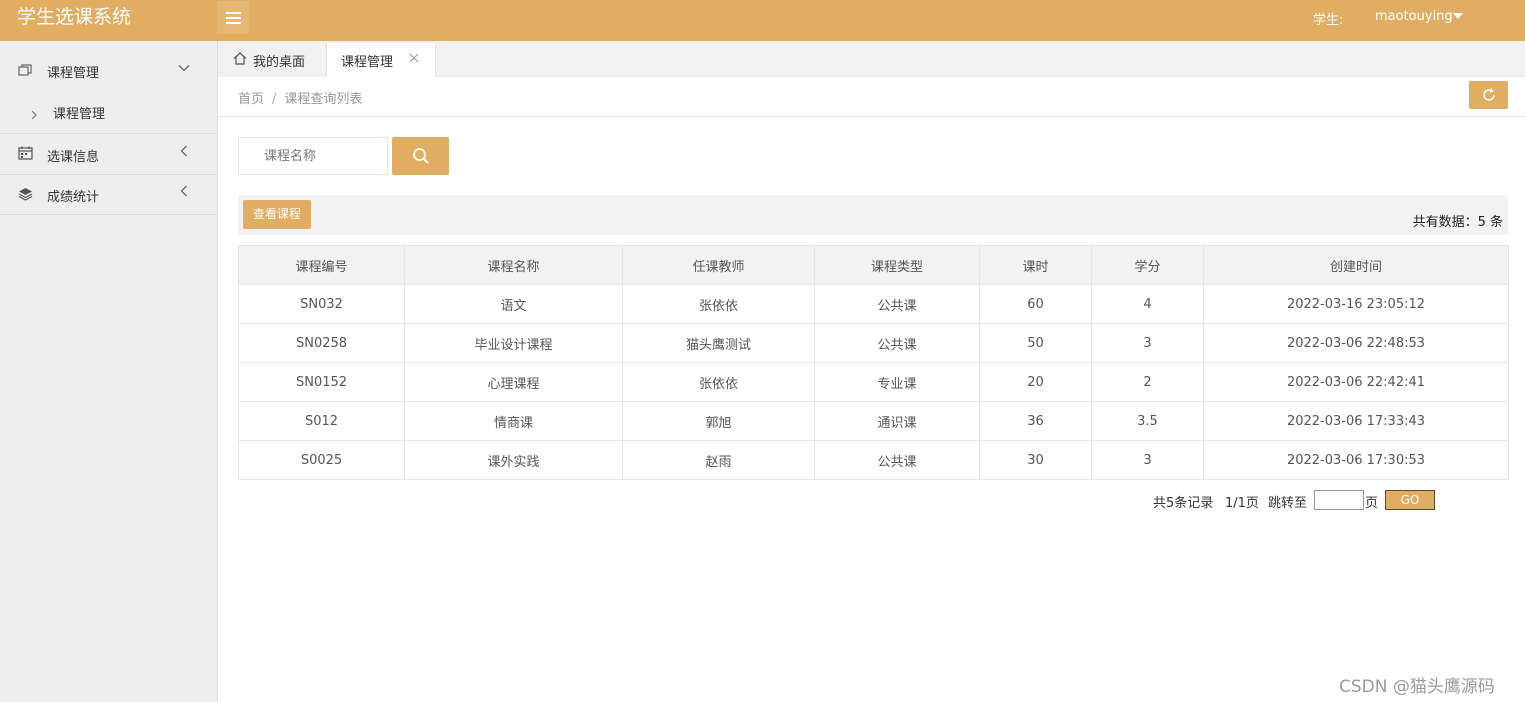  What do you see at coordinates (718, 421) in the screenshot?
I see `cell-teacher: 郭旭` at bounding box center [718, 421].